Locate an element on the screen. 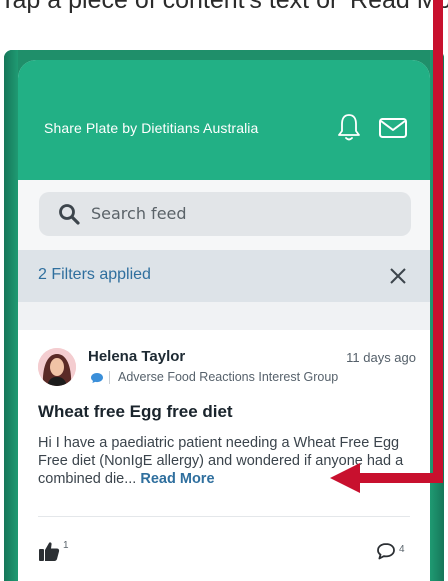  group-name: Adverse Food Reactions Interest Group is located at coordinates (228, 377).